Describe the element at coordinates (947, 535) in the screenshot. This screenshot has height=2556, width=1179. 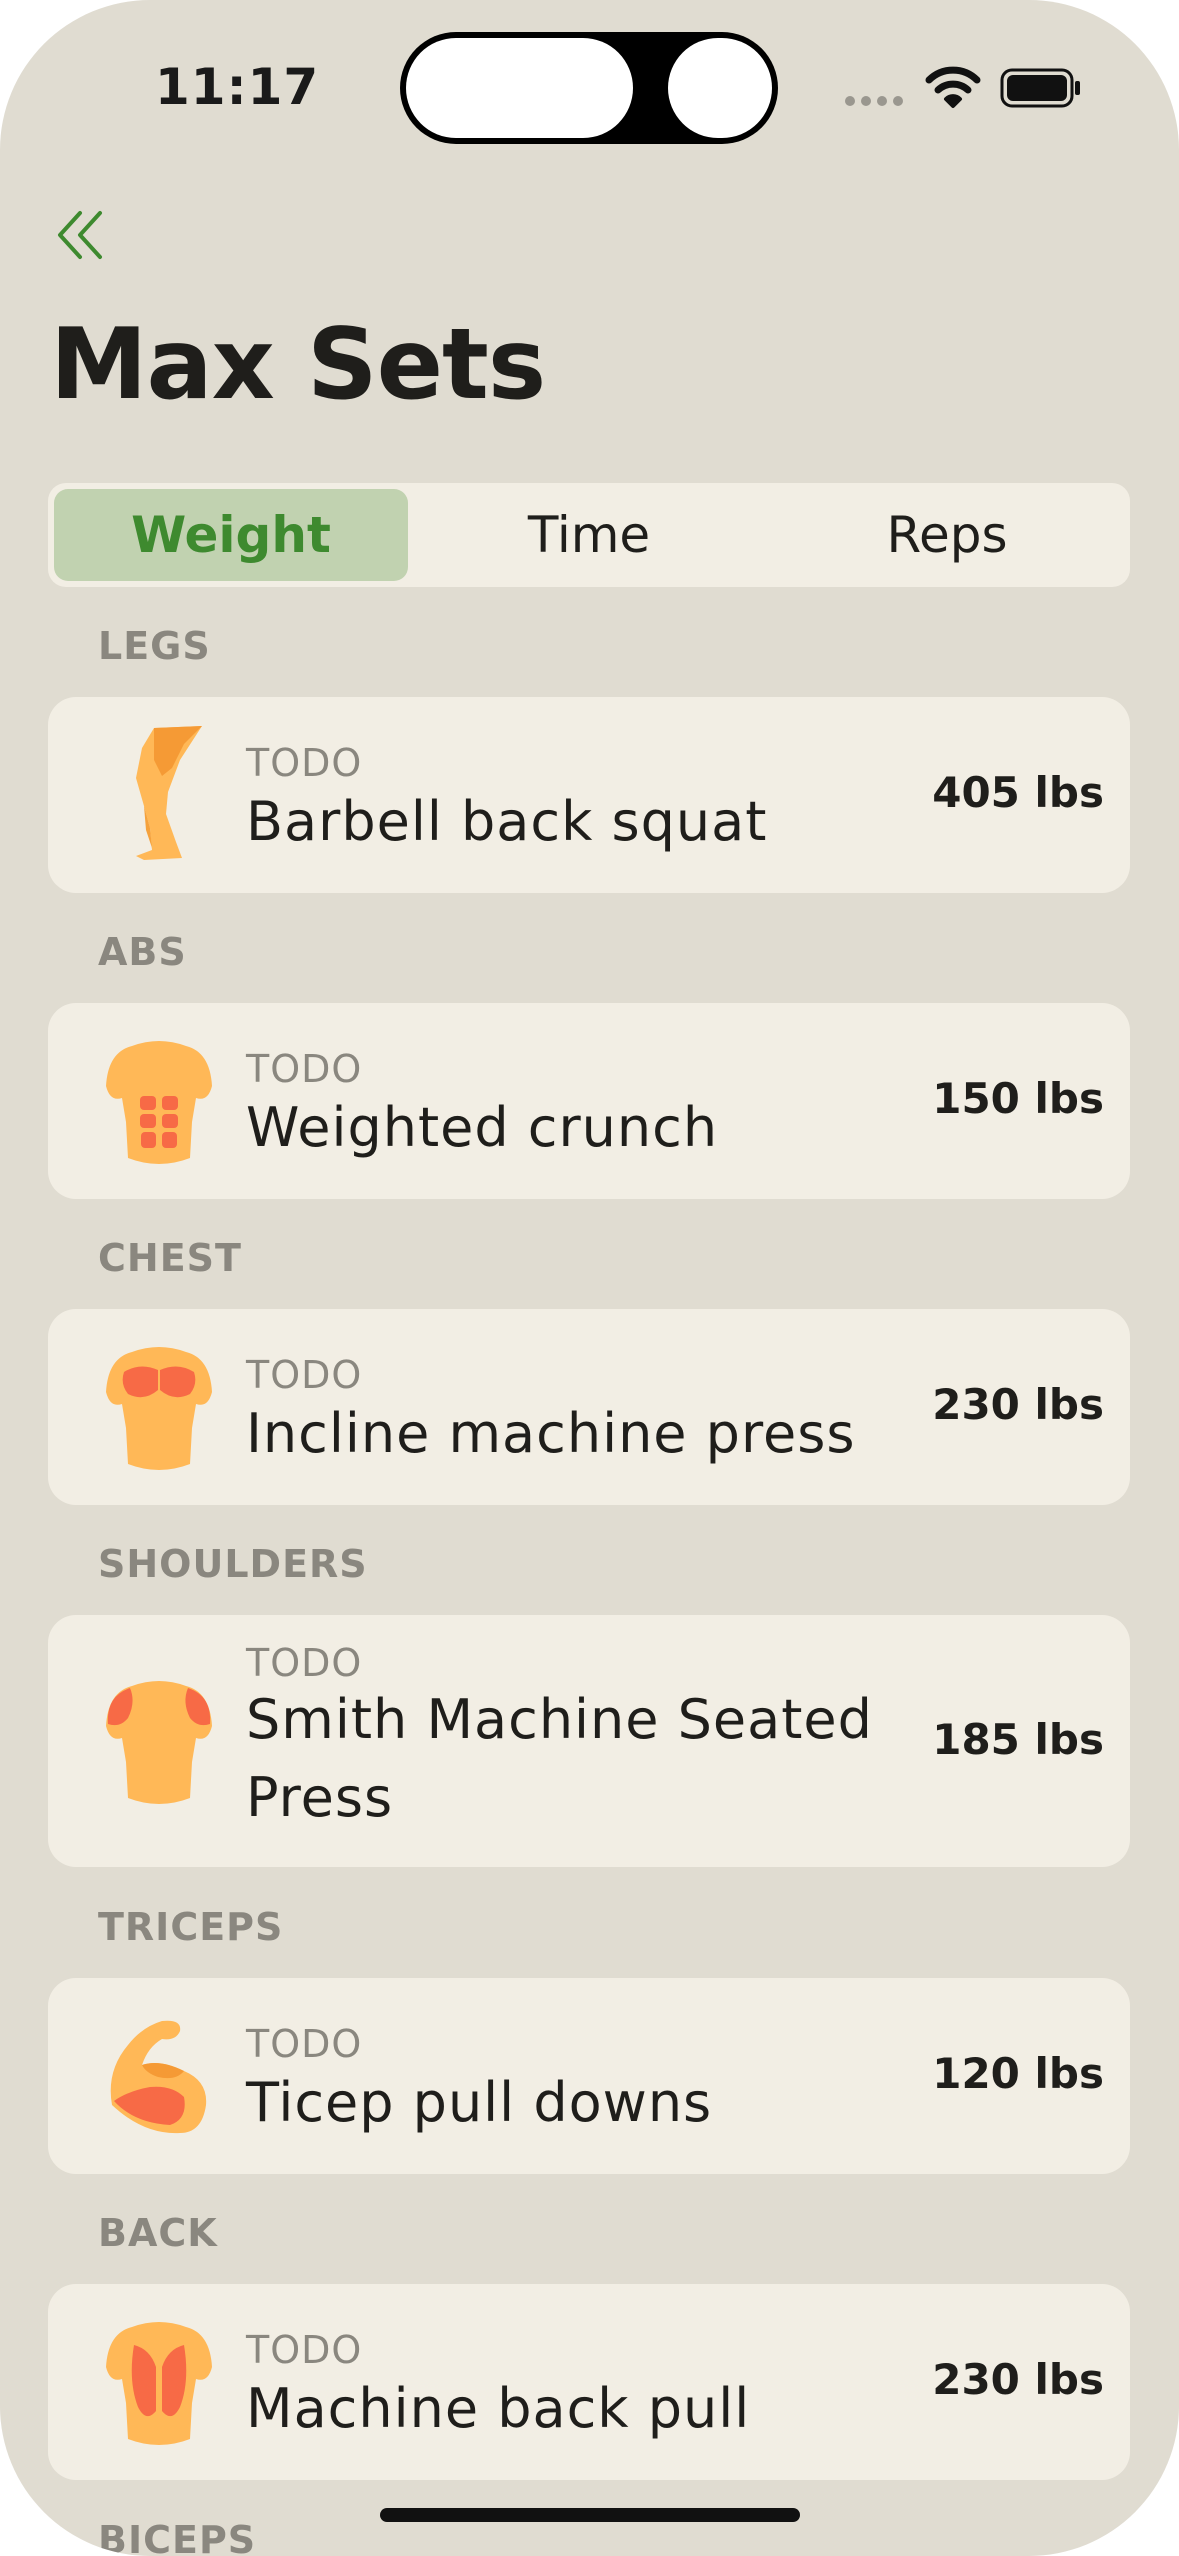
I see `segment-reps: Reps` at that location.